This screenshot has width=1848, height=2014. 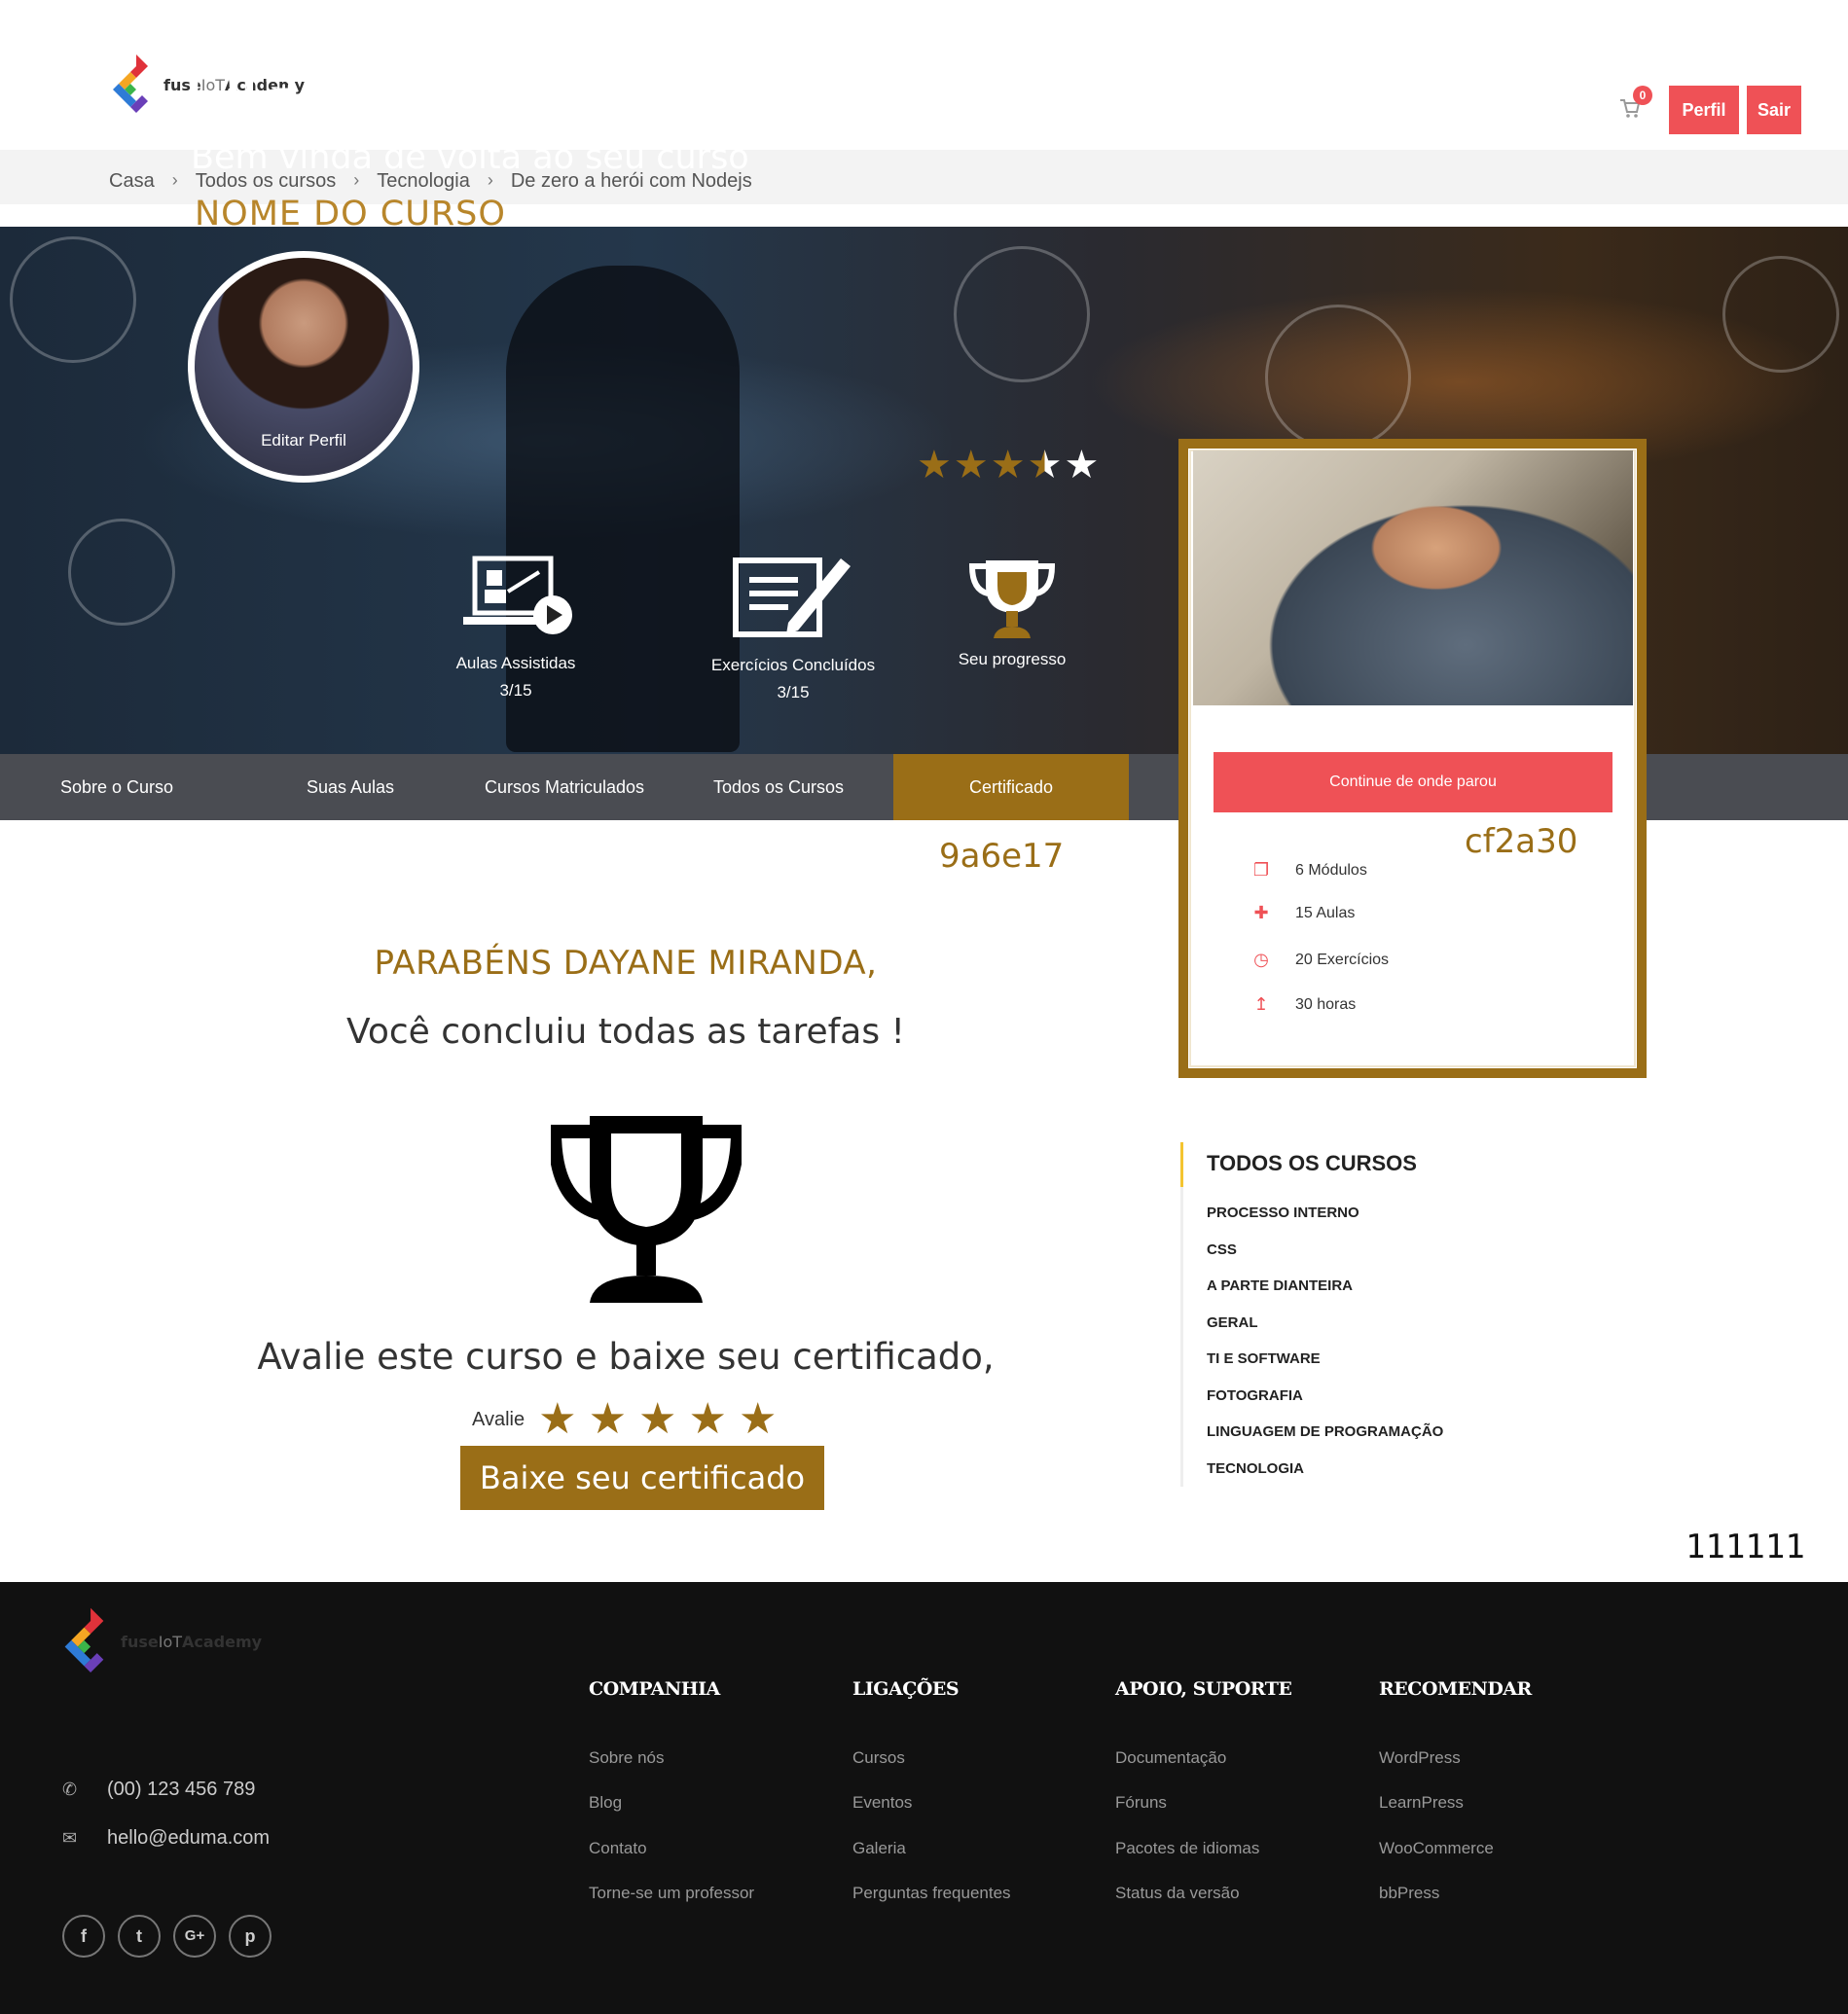 What do you see at coordinates (564, 787) in the screenshot?
I see `tab-enrolled-courses: Cursos Matriculados` at bounding box center [564, 787].